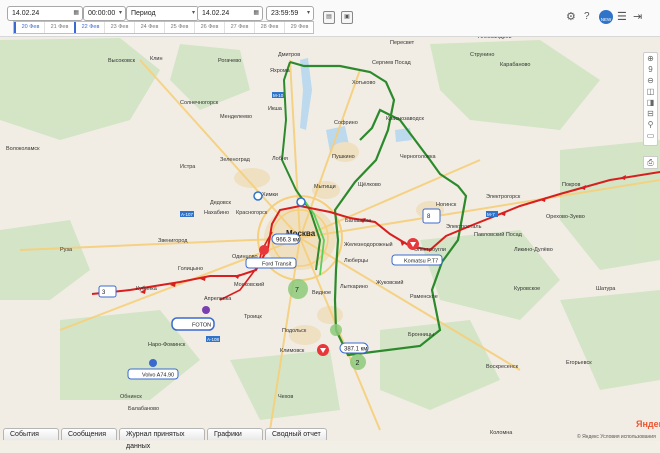 This screenshot has height=453, width=660. What do you see at coordinates (179, 27) in the screenshot?
I see `day-cell: 25 Фев` at bounding box center [179, 27].